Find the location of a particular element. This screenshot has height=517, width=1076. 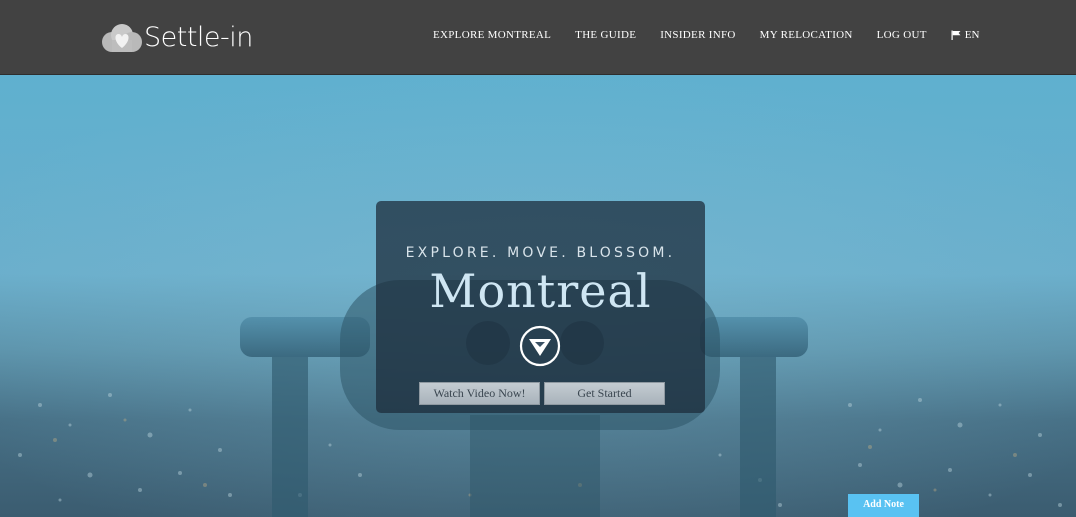

flag-icon is located at coordinates (956, 35).